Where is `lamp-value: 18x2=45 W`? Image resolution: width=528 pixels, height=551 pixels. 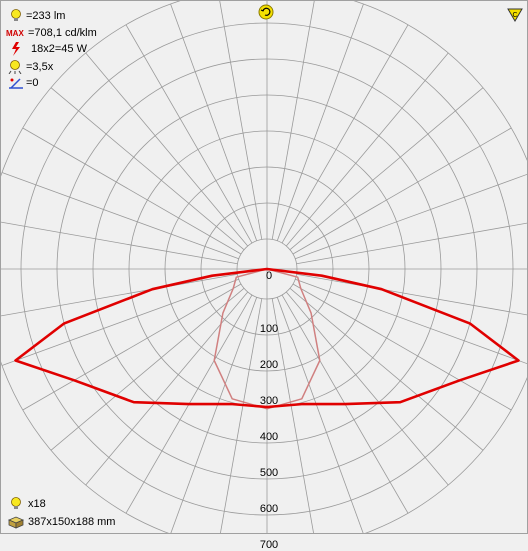
lamp-value: 18x2=45 W is located at coordinates (59, 49).